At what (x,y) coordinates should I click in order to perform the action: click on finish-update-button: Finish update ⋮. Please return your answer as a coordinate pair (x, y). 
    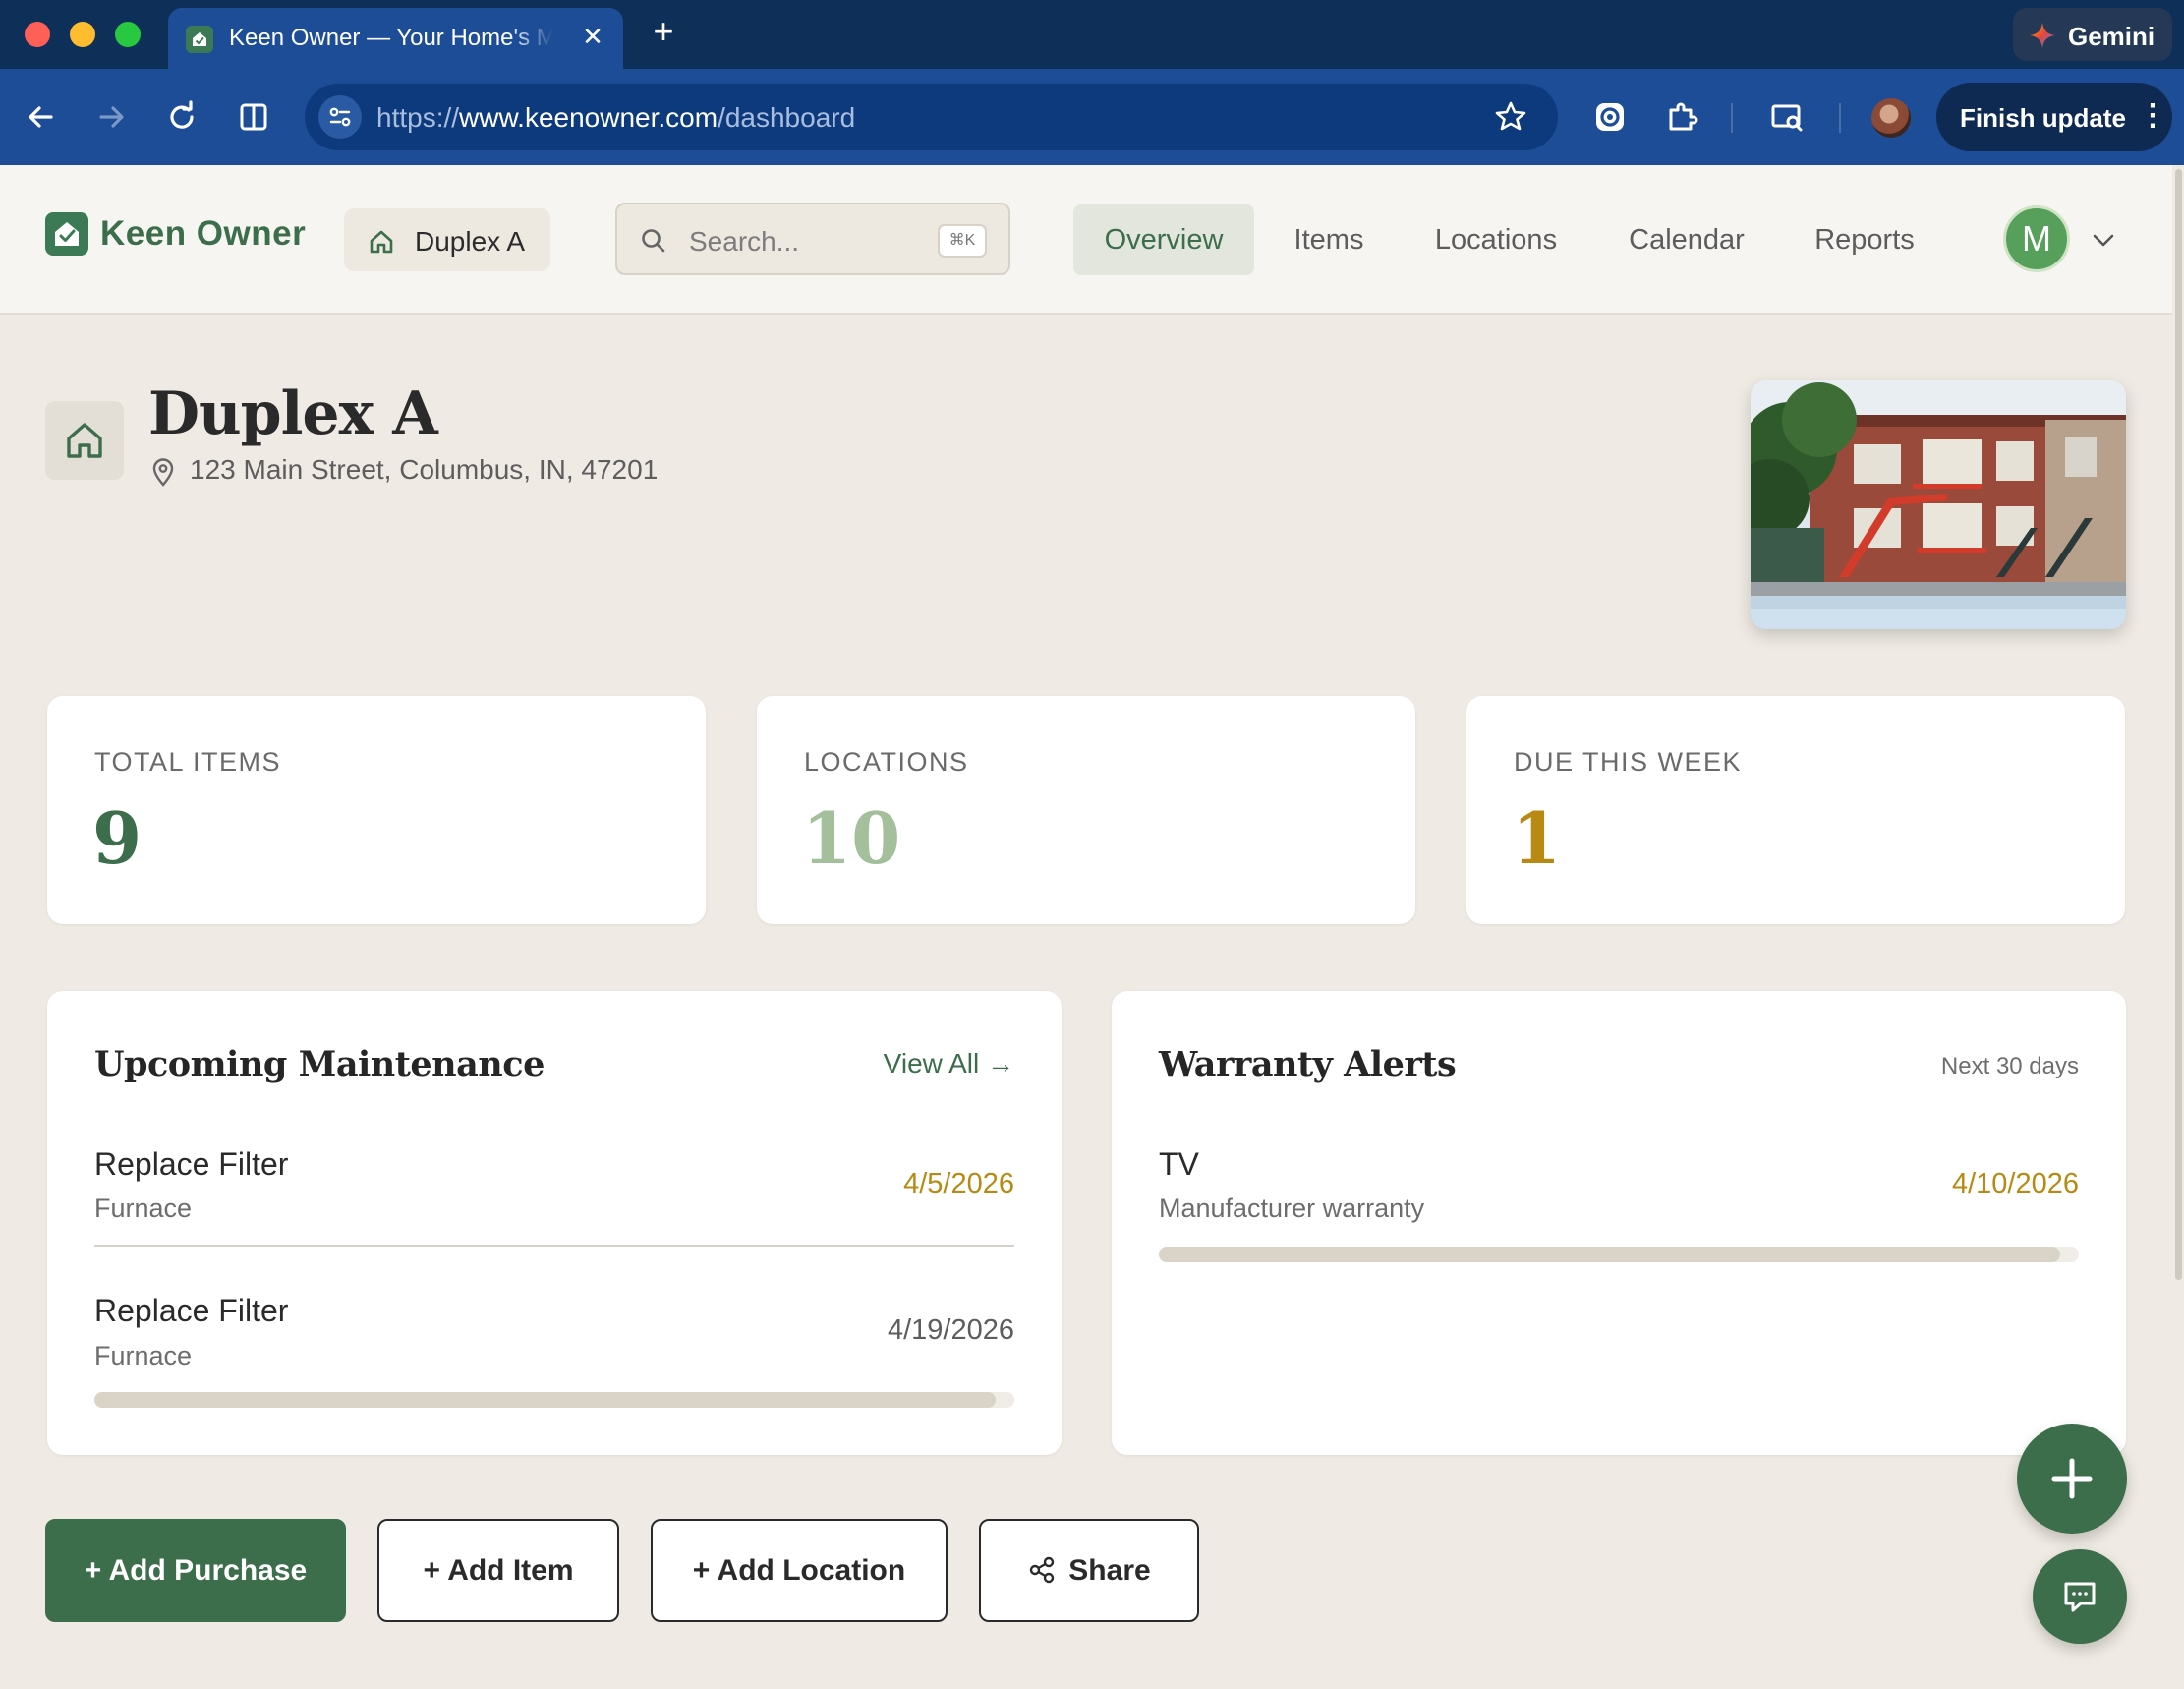
    Looking at the image, I should click on (2054, 117).